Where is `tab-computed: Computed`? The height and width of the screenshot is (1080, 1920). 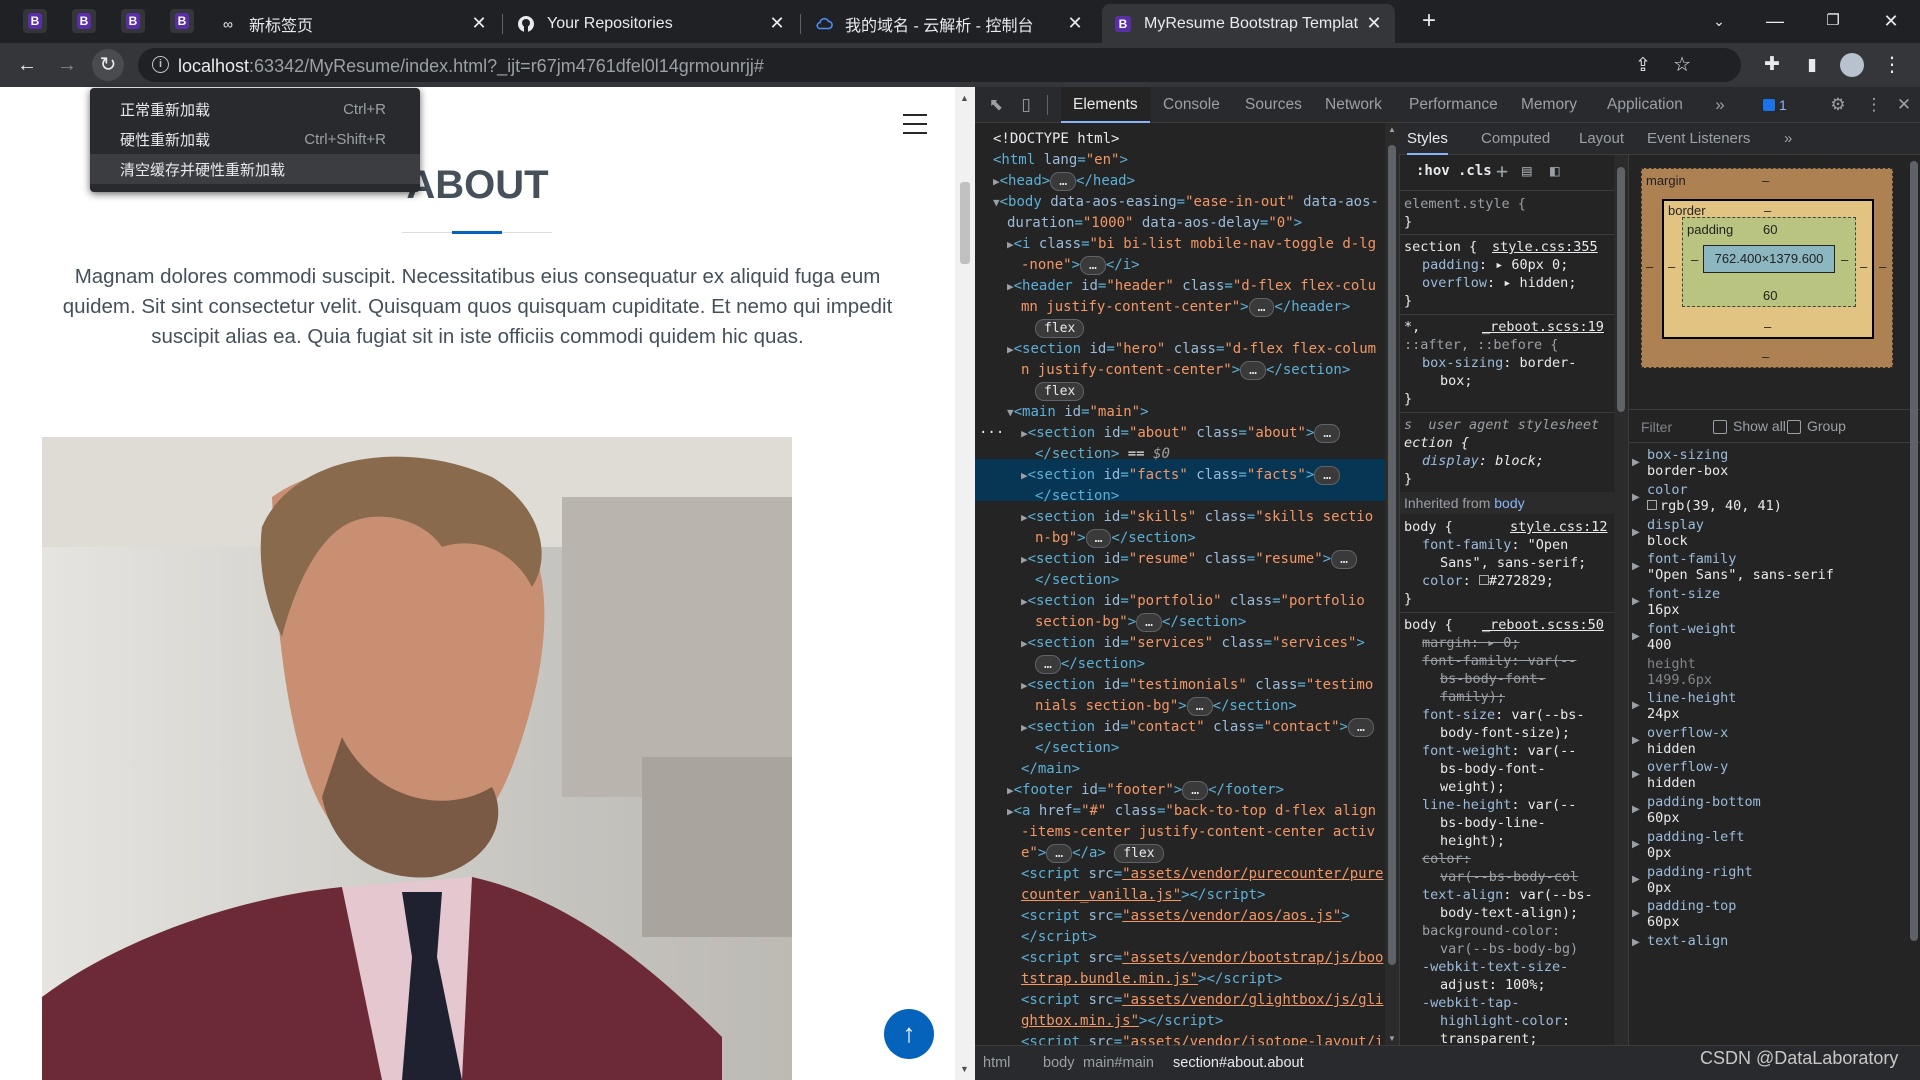
tab-computed: Computed is located at coordinates (1515, 139).